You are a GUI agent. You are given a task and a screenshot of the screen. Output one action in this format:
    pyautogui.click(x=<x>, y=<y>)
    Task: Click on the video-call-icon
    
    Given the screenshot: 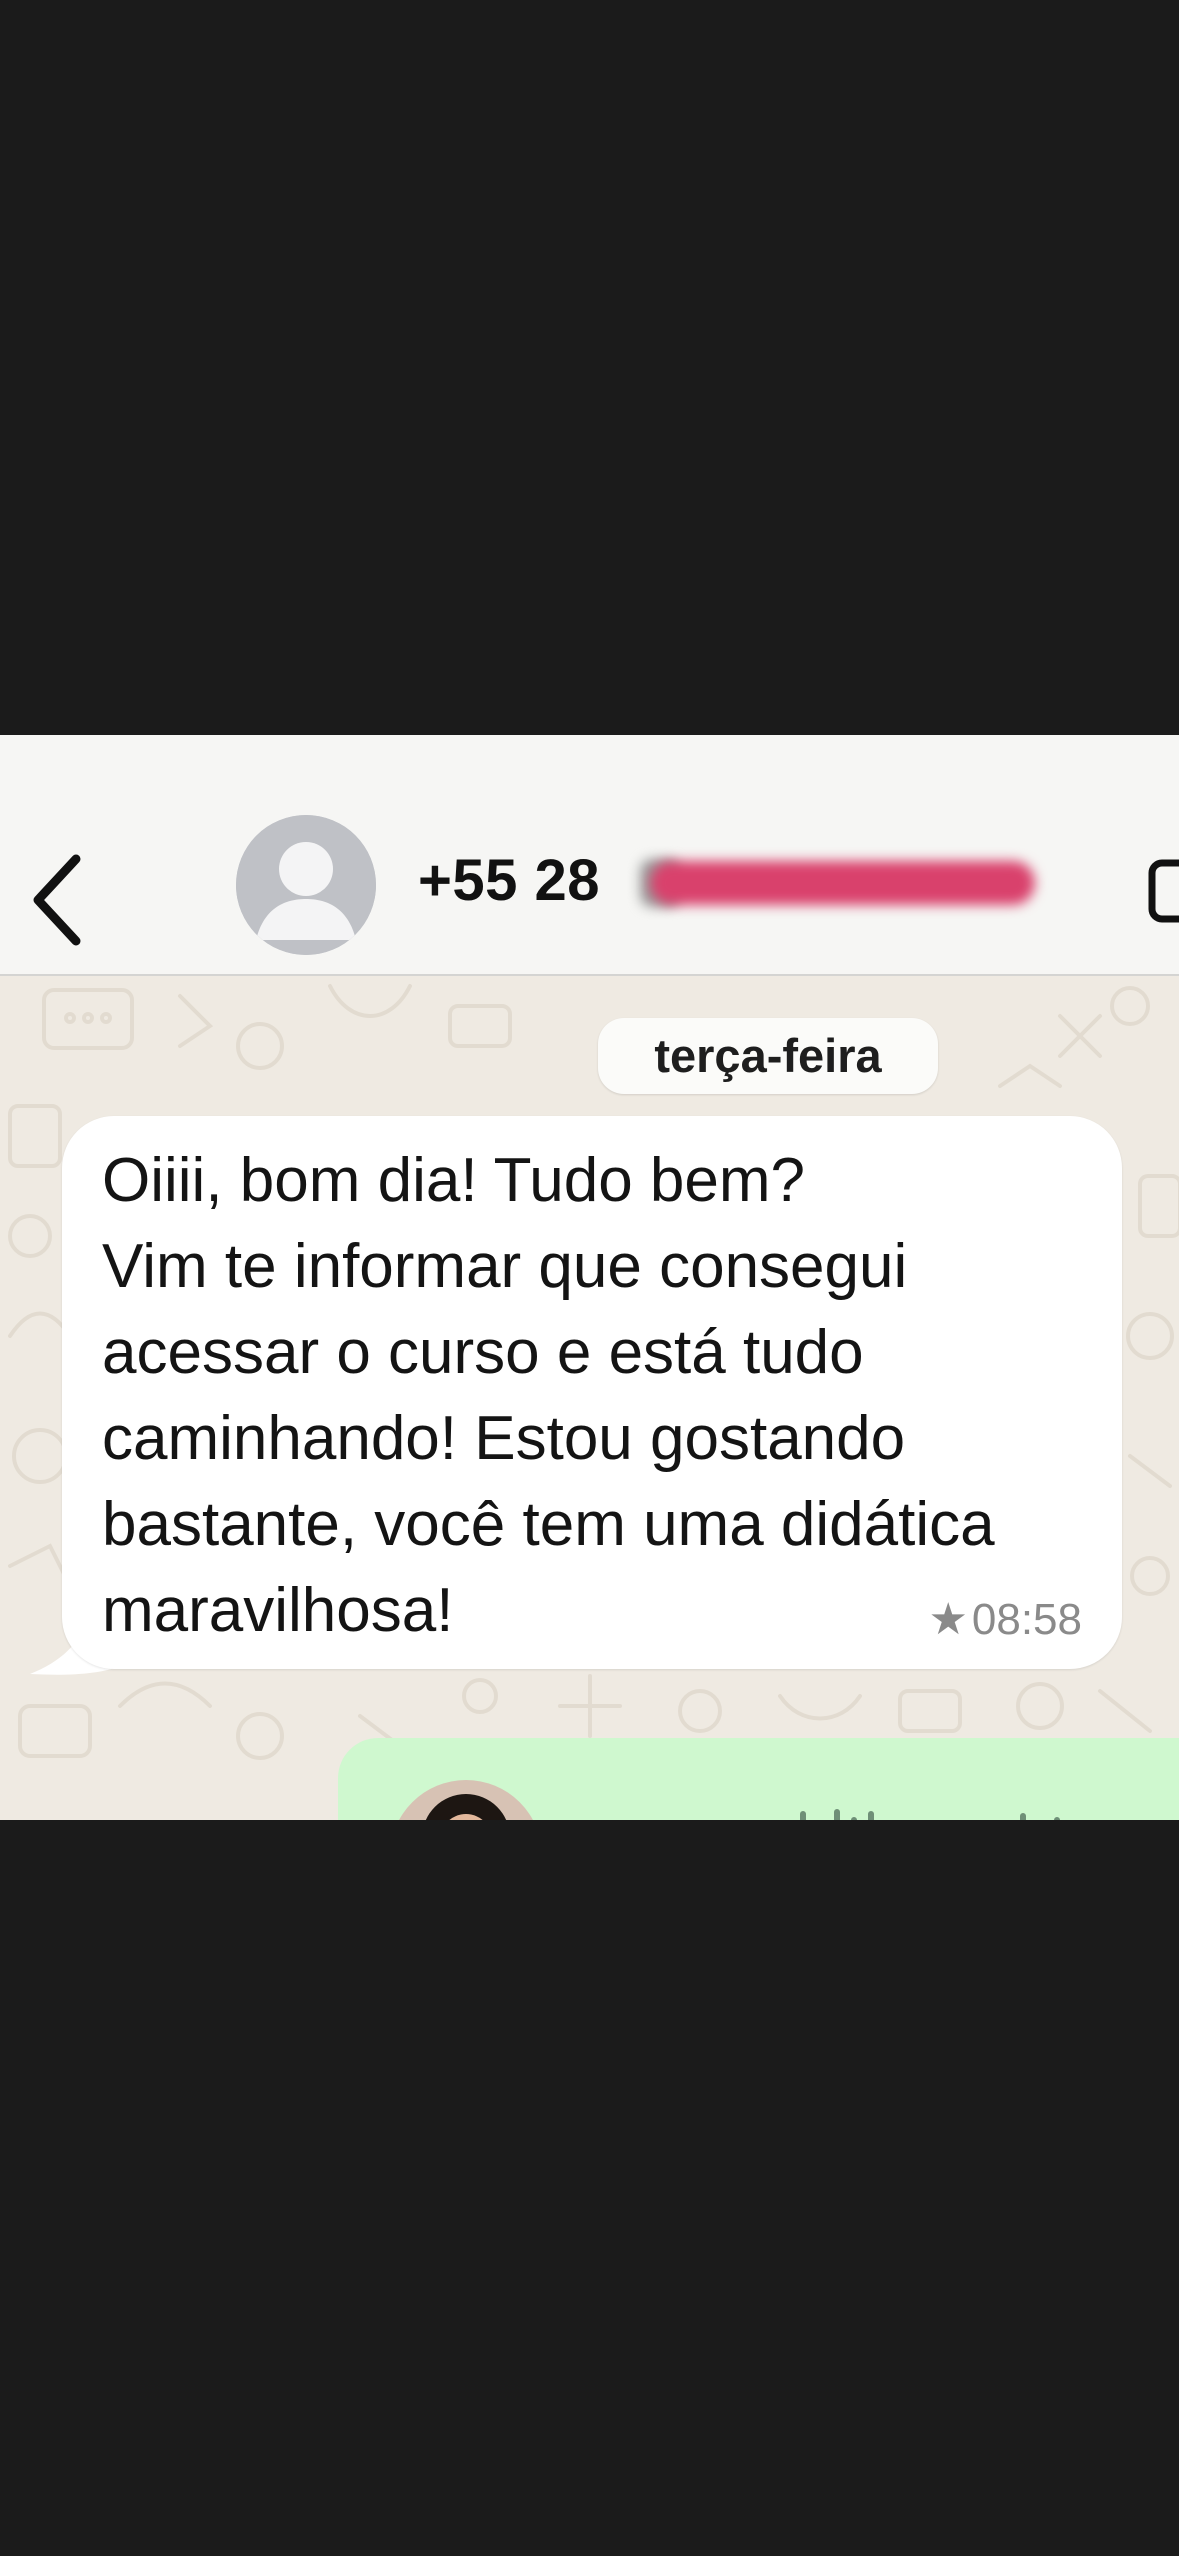 What is the action you would take?
    pyautogui.click(x=1163, y=891)
    